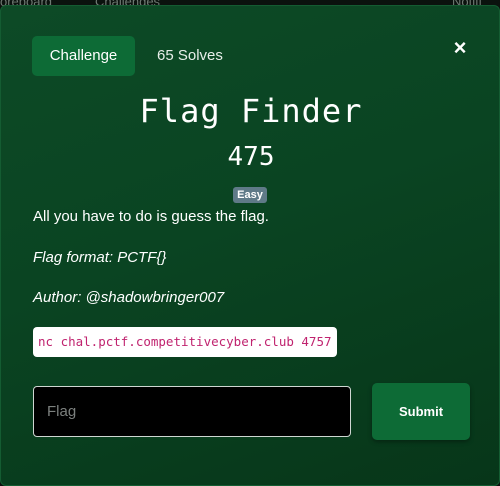 This screenshot has height=486, width=500. What do you see at coordinates (190, 56) in the screenshot?
I see `tab-solves: 65 Solves` at bounding box center [190, 56].